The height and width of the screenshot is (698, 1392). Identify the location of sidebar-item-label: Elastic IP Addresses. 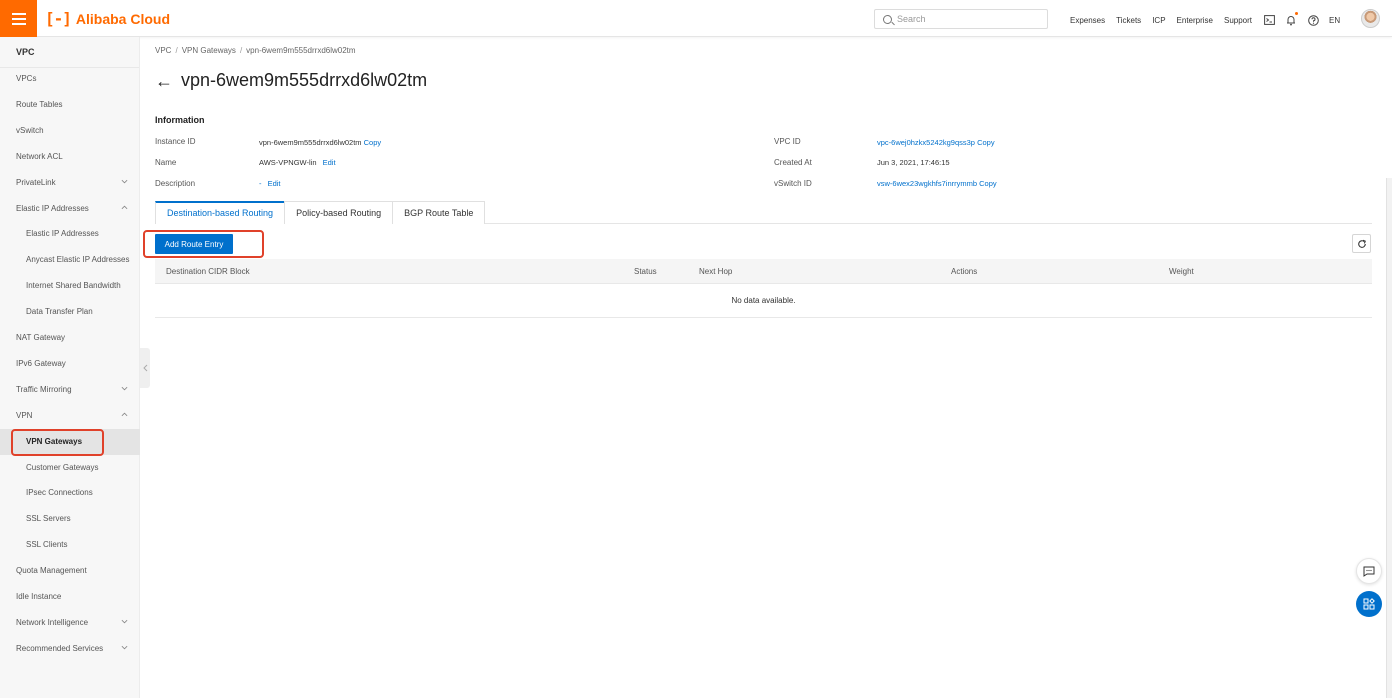
(52, 208).